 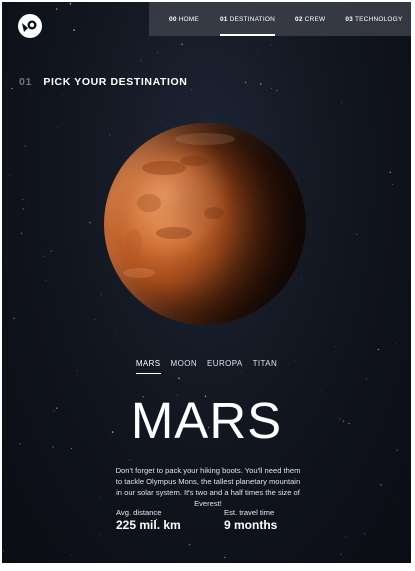 What do you see at coordinates (206, 366) in the screenshot?
I see `destination-tabs: MARS MOON EUROPA TITAN` at bounding box center [206, 366].